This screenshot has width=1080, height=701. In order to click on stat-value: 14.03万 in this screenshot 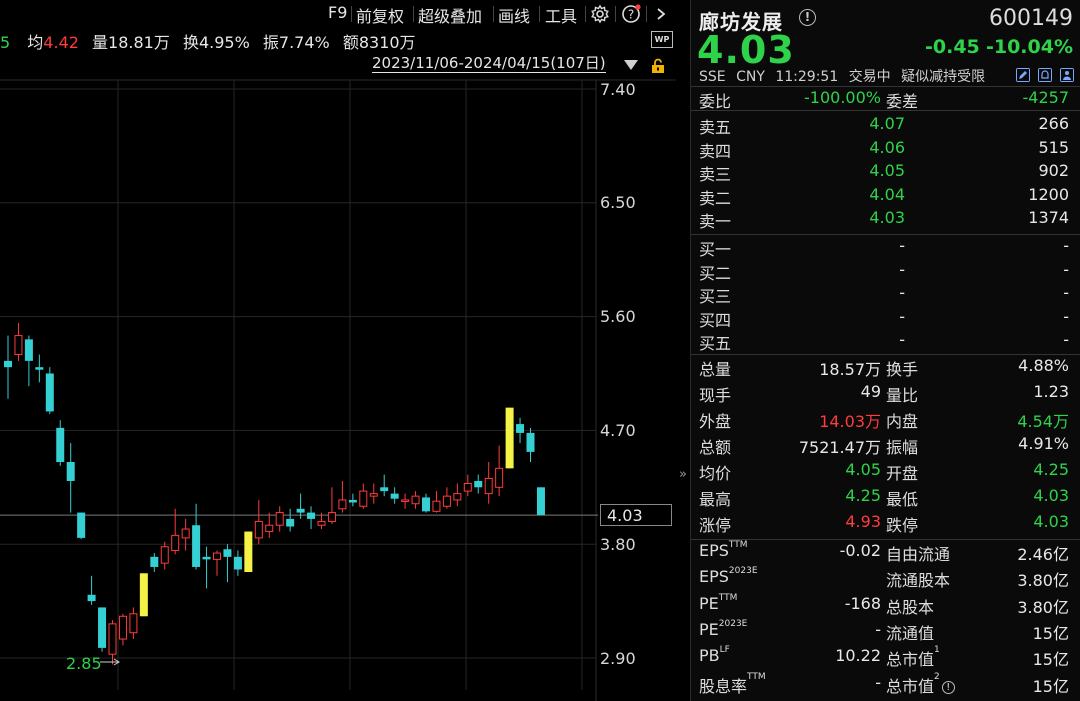, I will do `click(850, 421)`.